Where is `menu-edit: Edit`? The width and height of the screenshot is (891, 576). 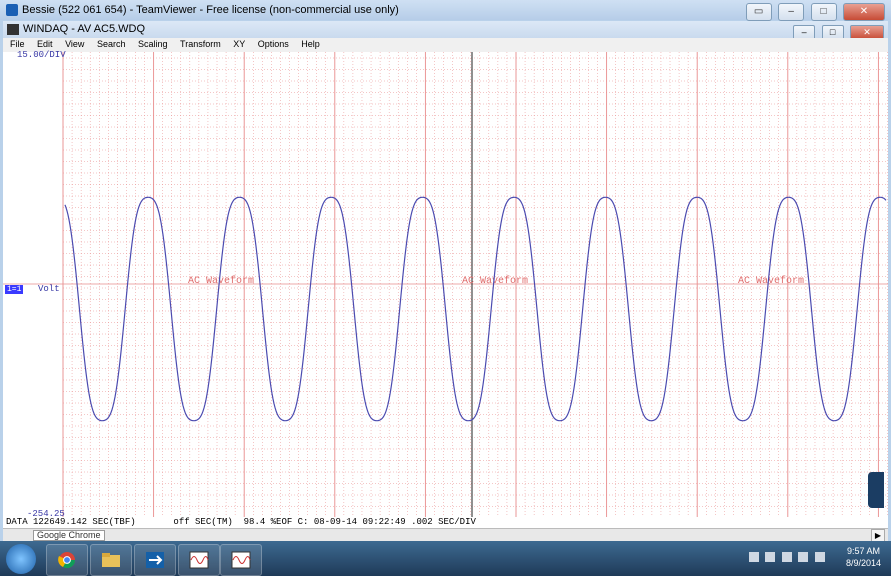 menu-edit: Edit is located at coordinates (45, 44).